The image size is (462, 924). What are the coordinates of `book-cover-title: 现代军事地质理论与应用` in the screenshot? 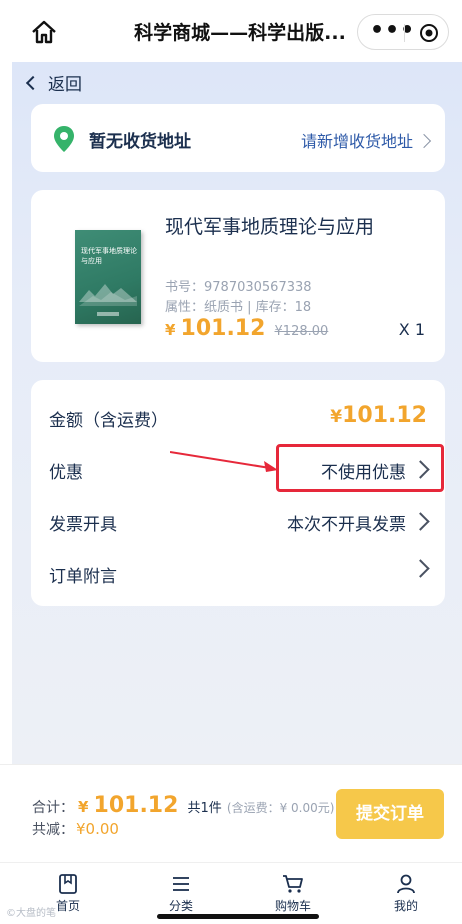 It's located at (109, 256).